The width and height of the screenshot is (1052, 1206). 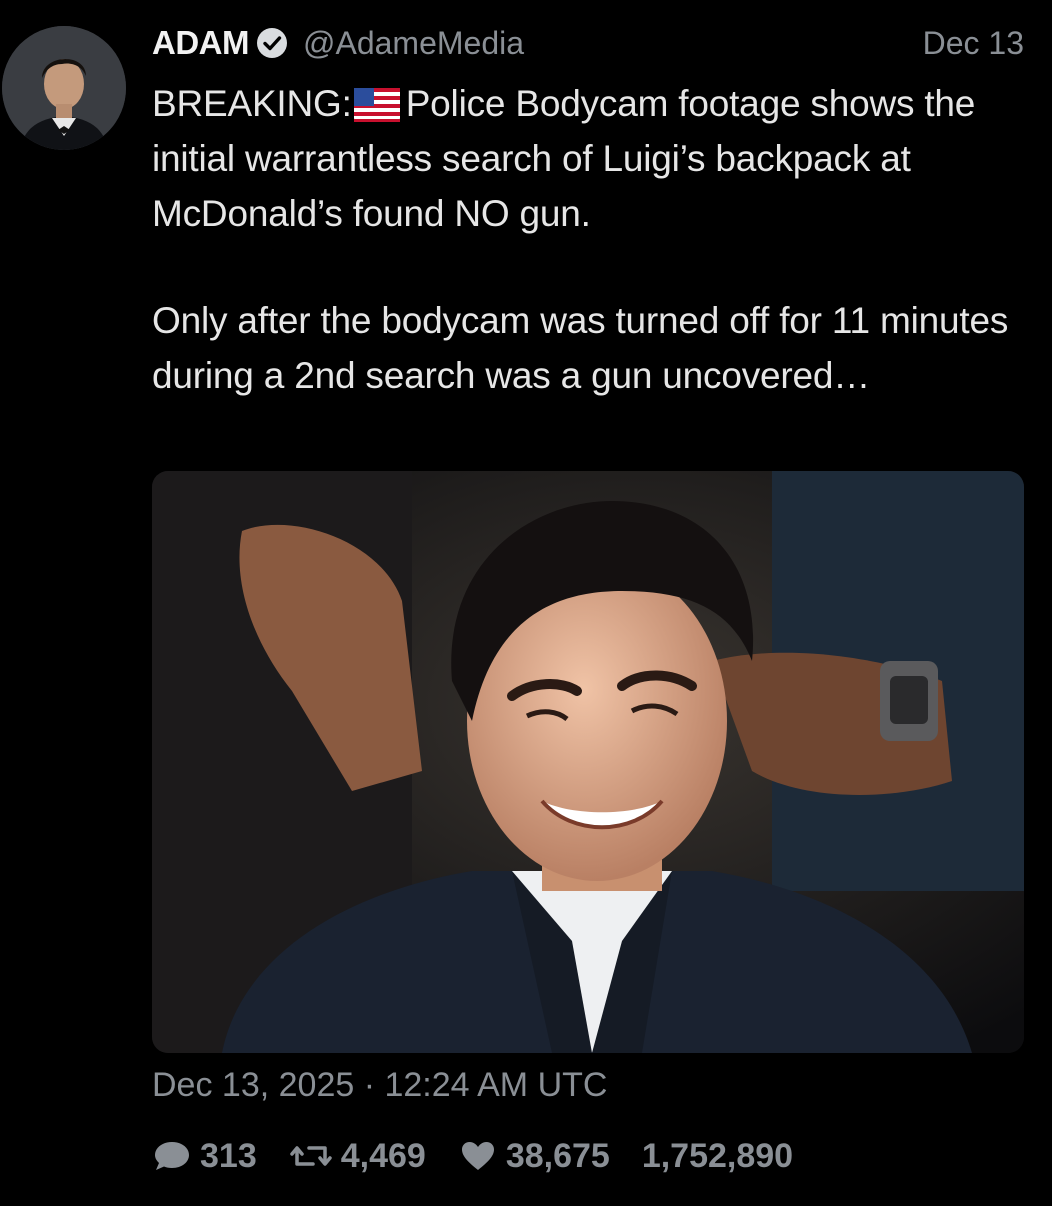 I want to click on view-count: 1,752,890, so click(x=717, y=1155).